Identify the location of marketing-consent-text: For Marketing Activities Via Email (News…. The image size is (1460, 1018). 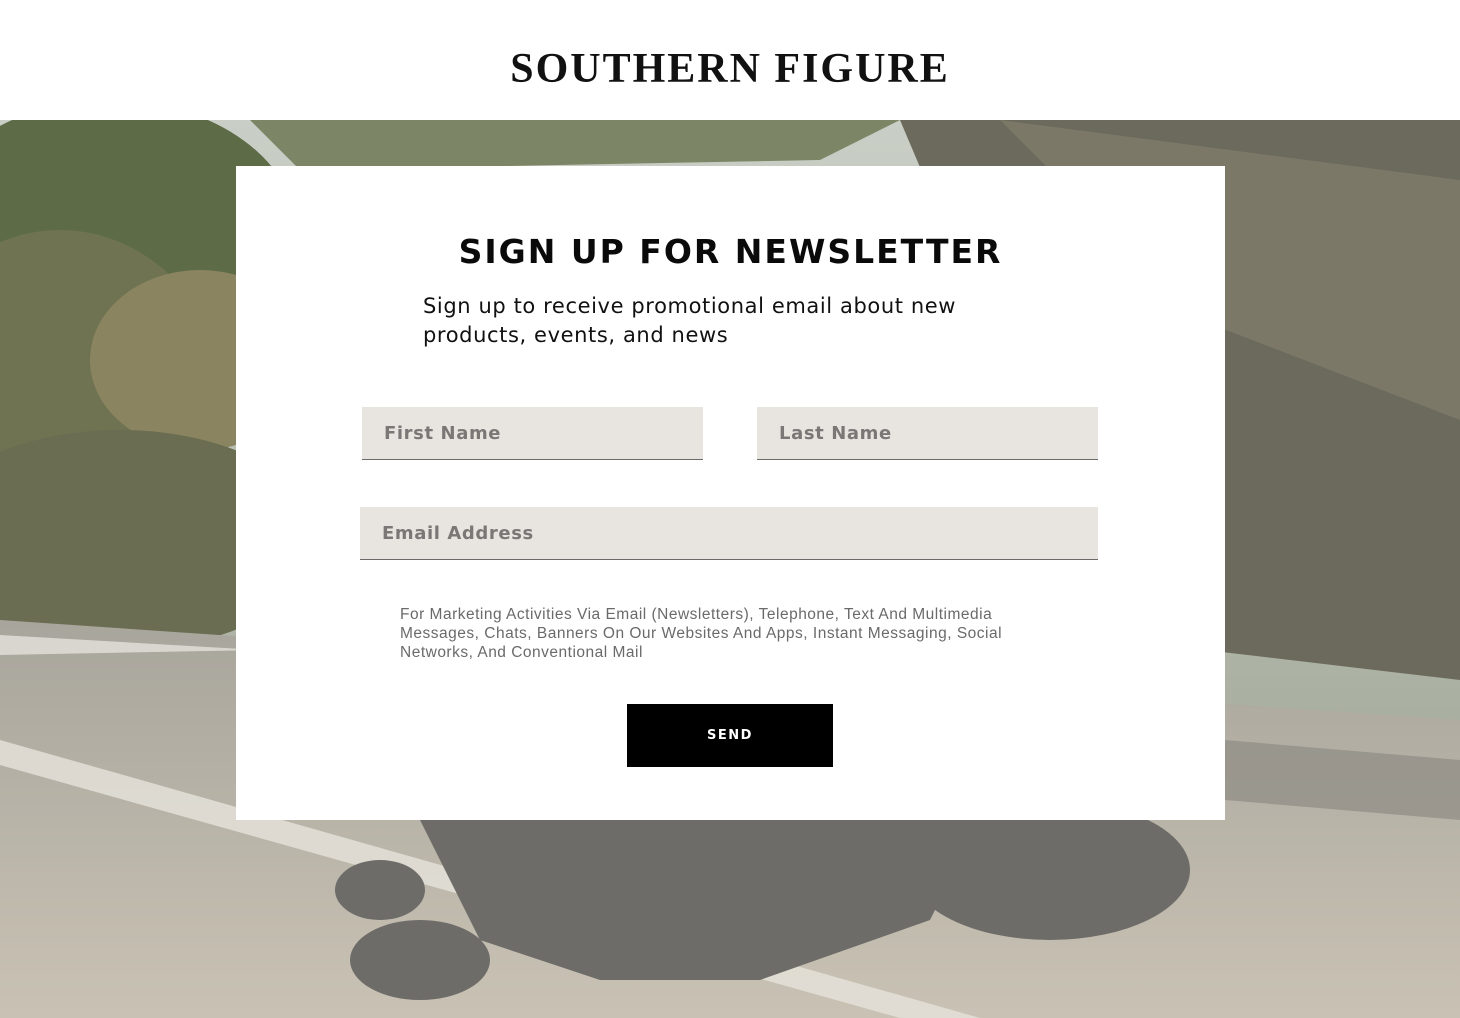
(701, 633).